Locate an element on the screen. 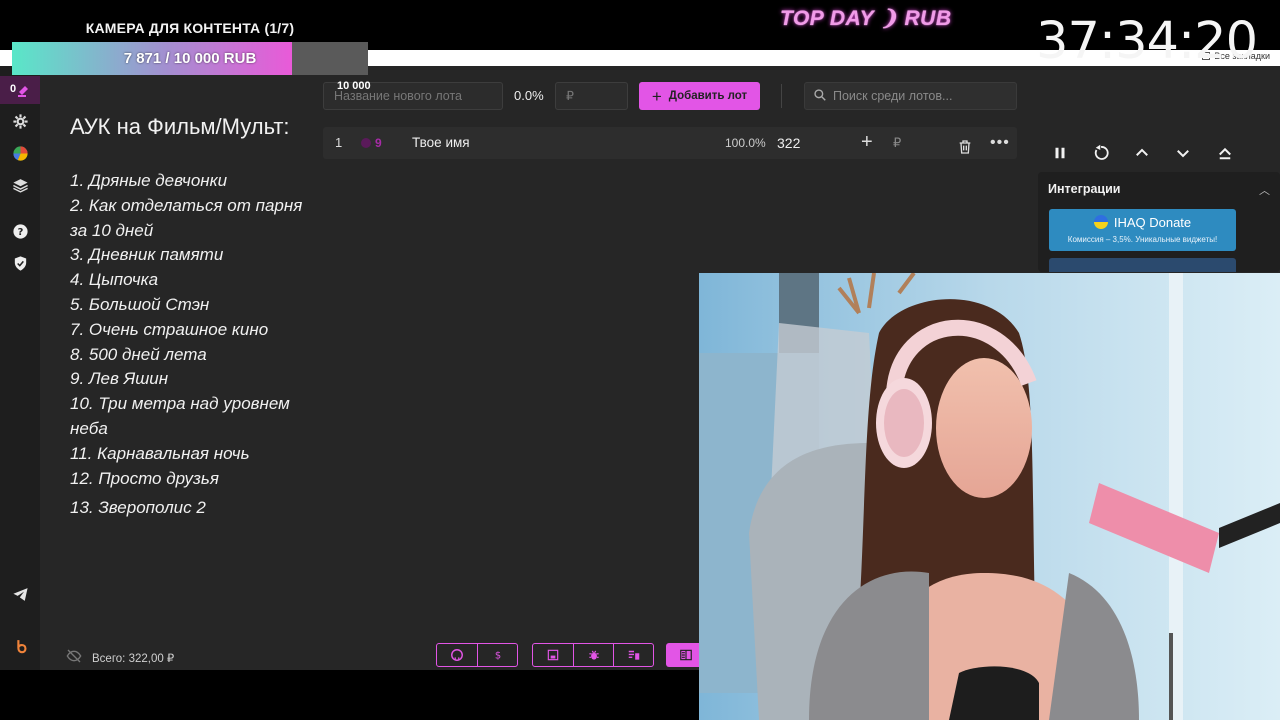 The image size is (1280, 720). total-summary: Всего: 322,00 ₽ is located at coordinates (120, 657).